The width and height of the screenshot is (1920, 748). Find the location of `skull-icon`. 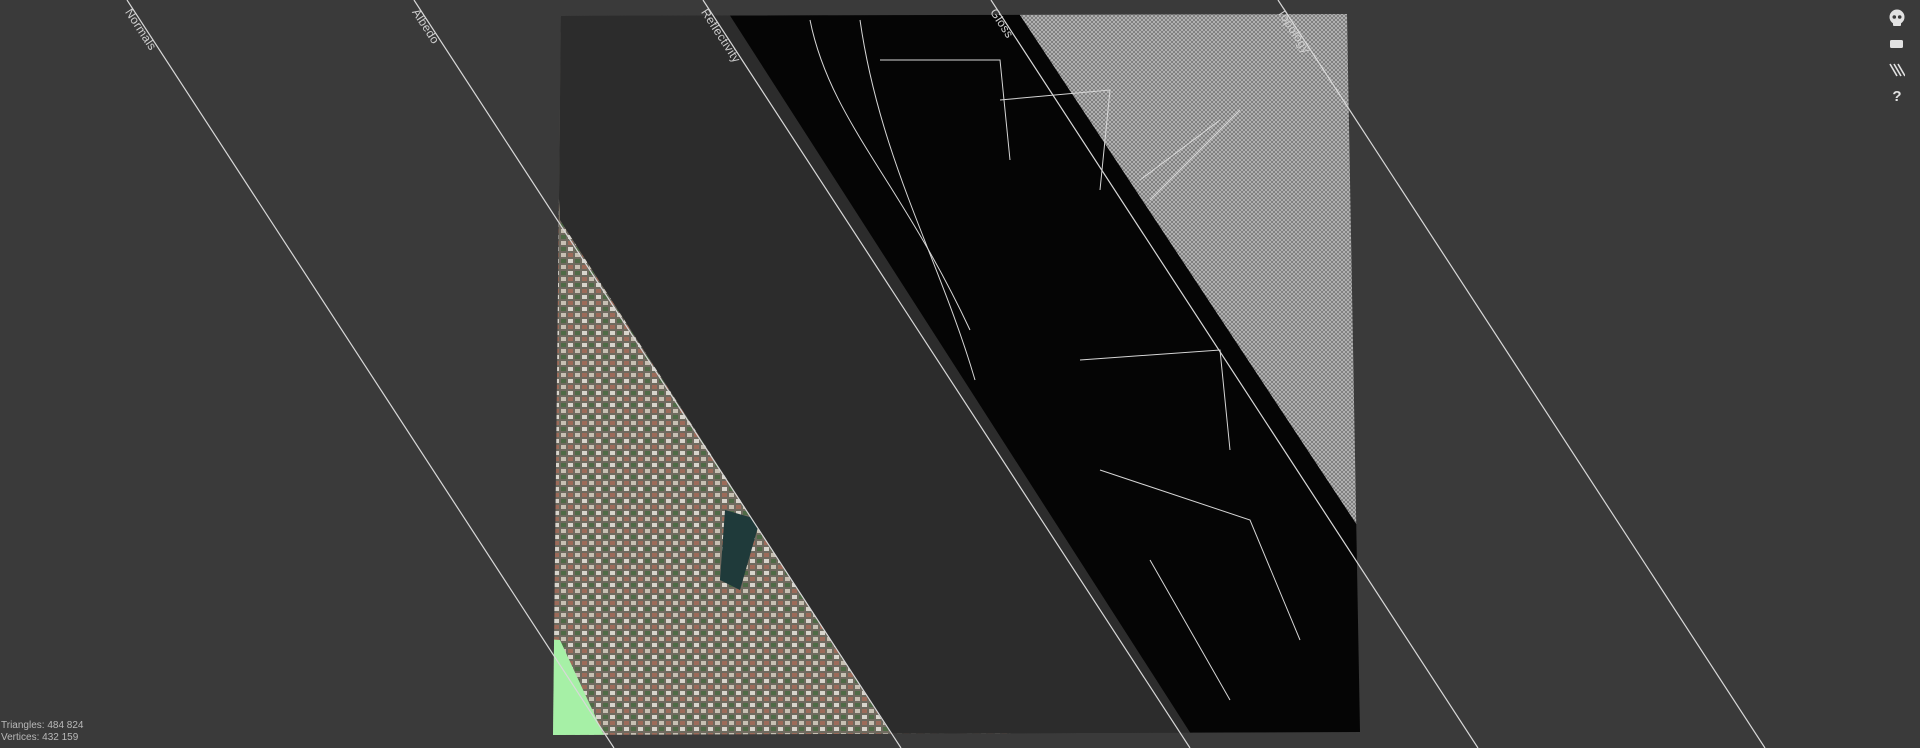

skull-icon is located at coordinates (1897, 17).